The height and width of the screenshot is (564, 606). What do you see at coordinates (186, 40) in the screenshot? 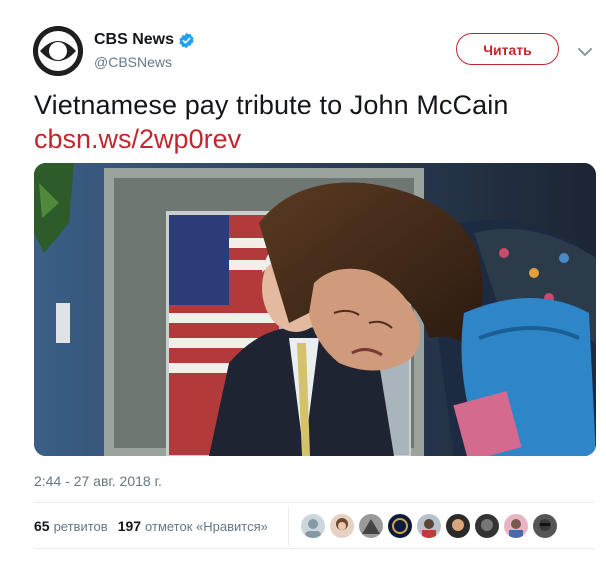
I see `verified-badge-icon` at bounding box center [186, 40].